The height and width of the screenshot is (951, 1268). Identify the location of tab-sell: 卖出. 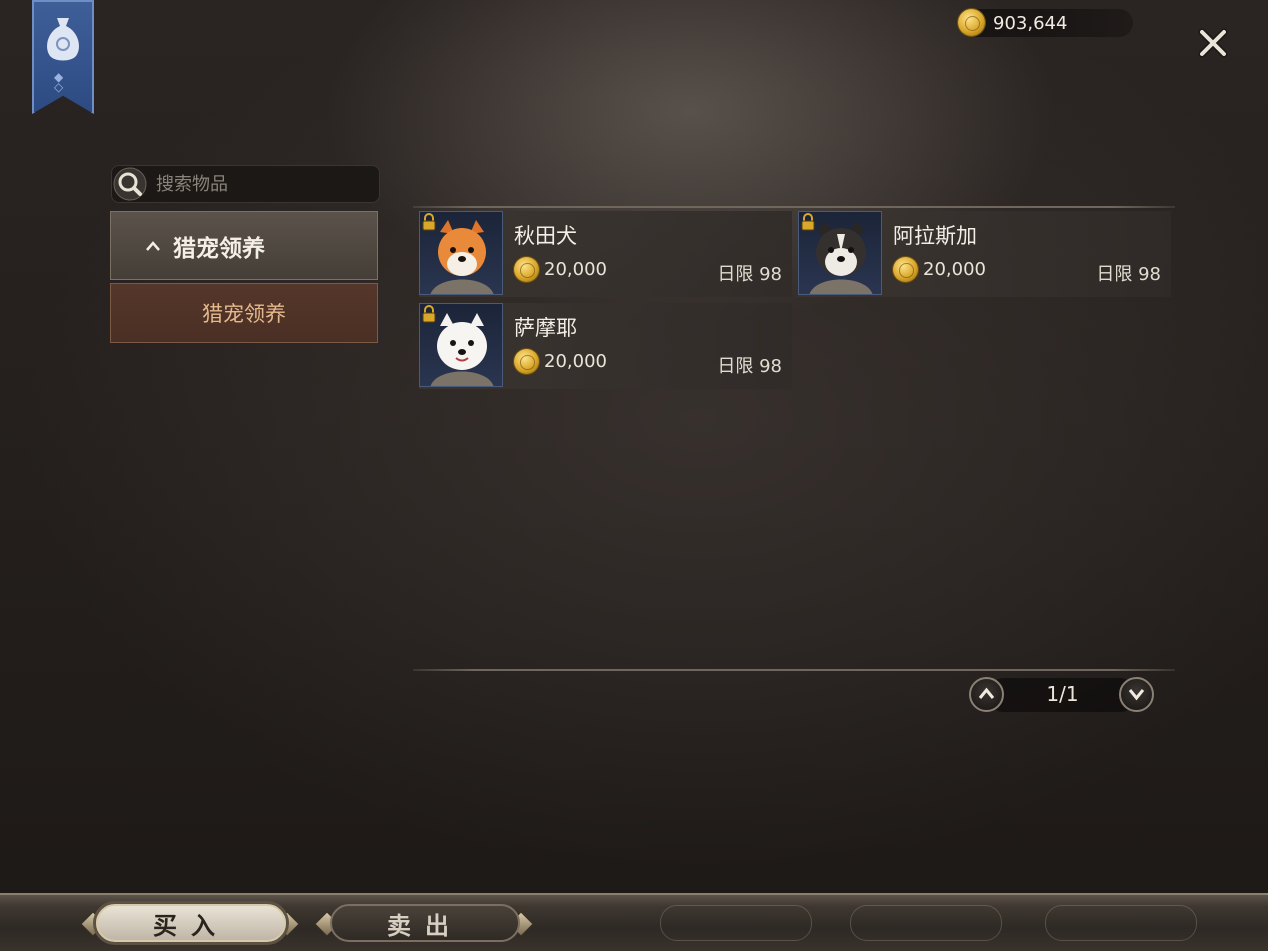
(425, 923).